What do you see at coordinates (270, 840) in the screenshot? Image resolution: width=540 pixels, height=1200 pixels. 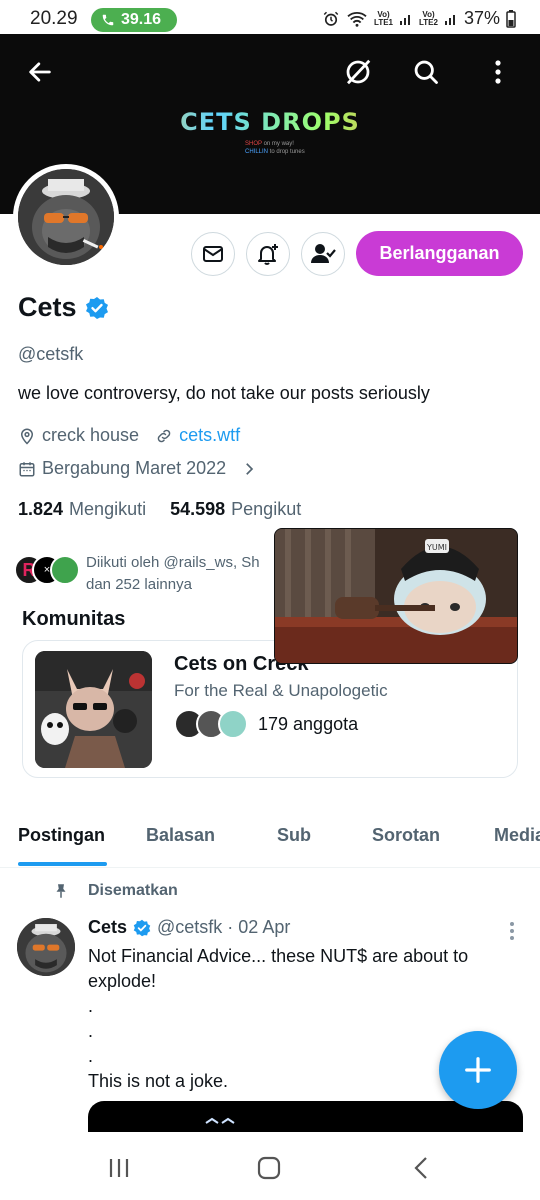 I see `profile-tabs: Postingan Balasan Sub Sorotan Media` at bounding box center [270, 840].